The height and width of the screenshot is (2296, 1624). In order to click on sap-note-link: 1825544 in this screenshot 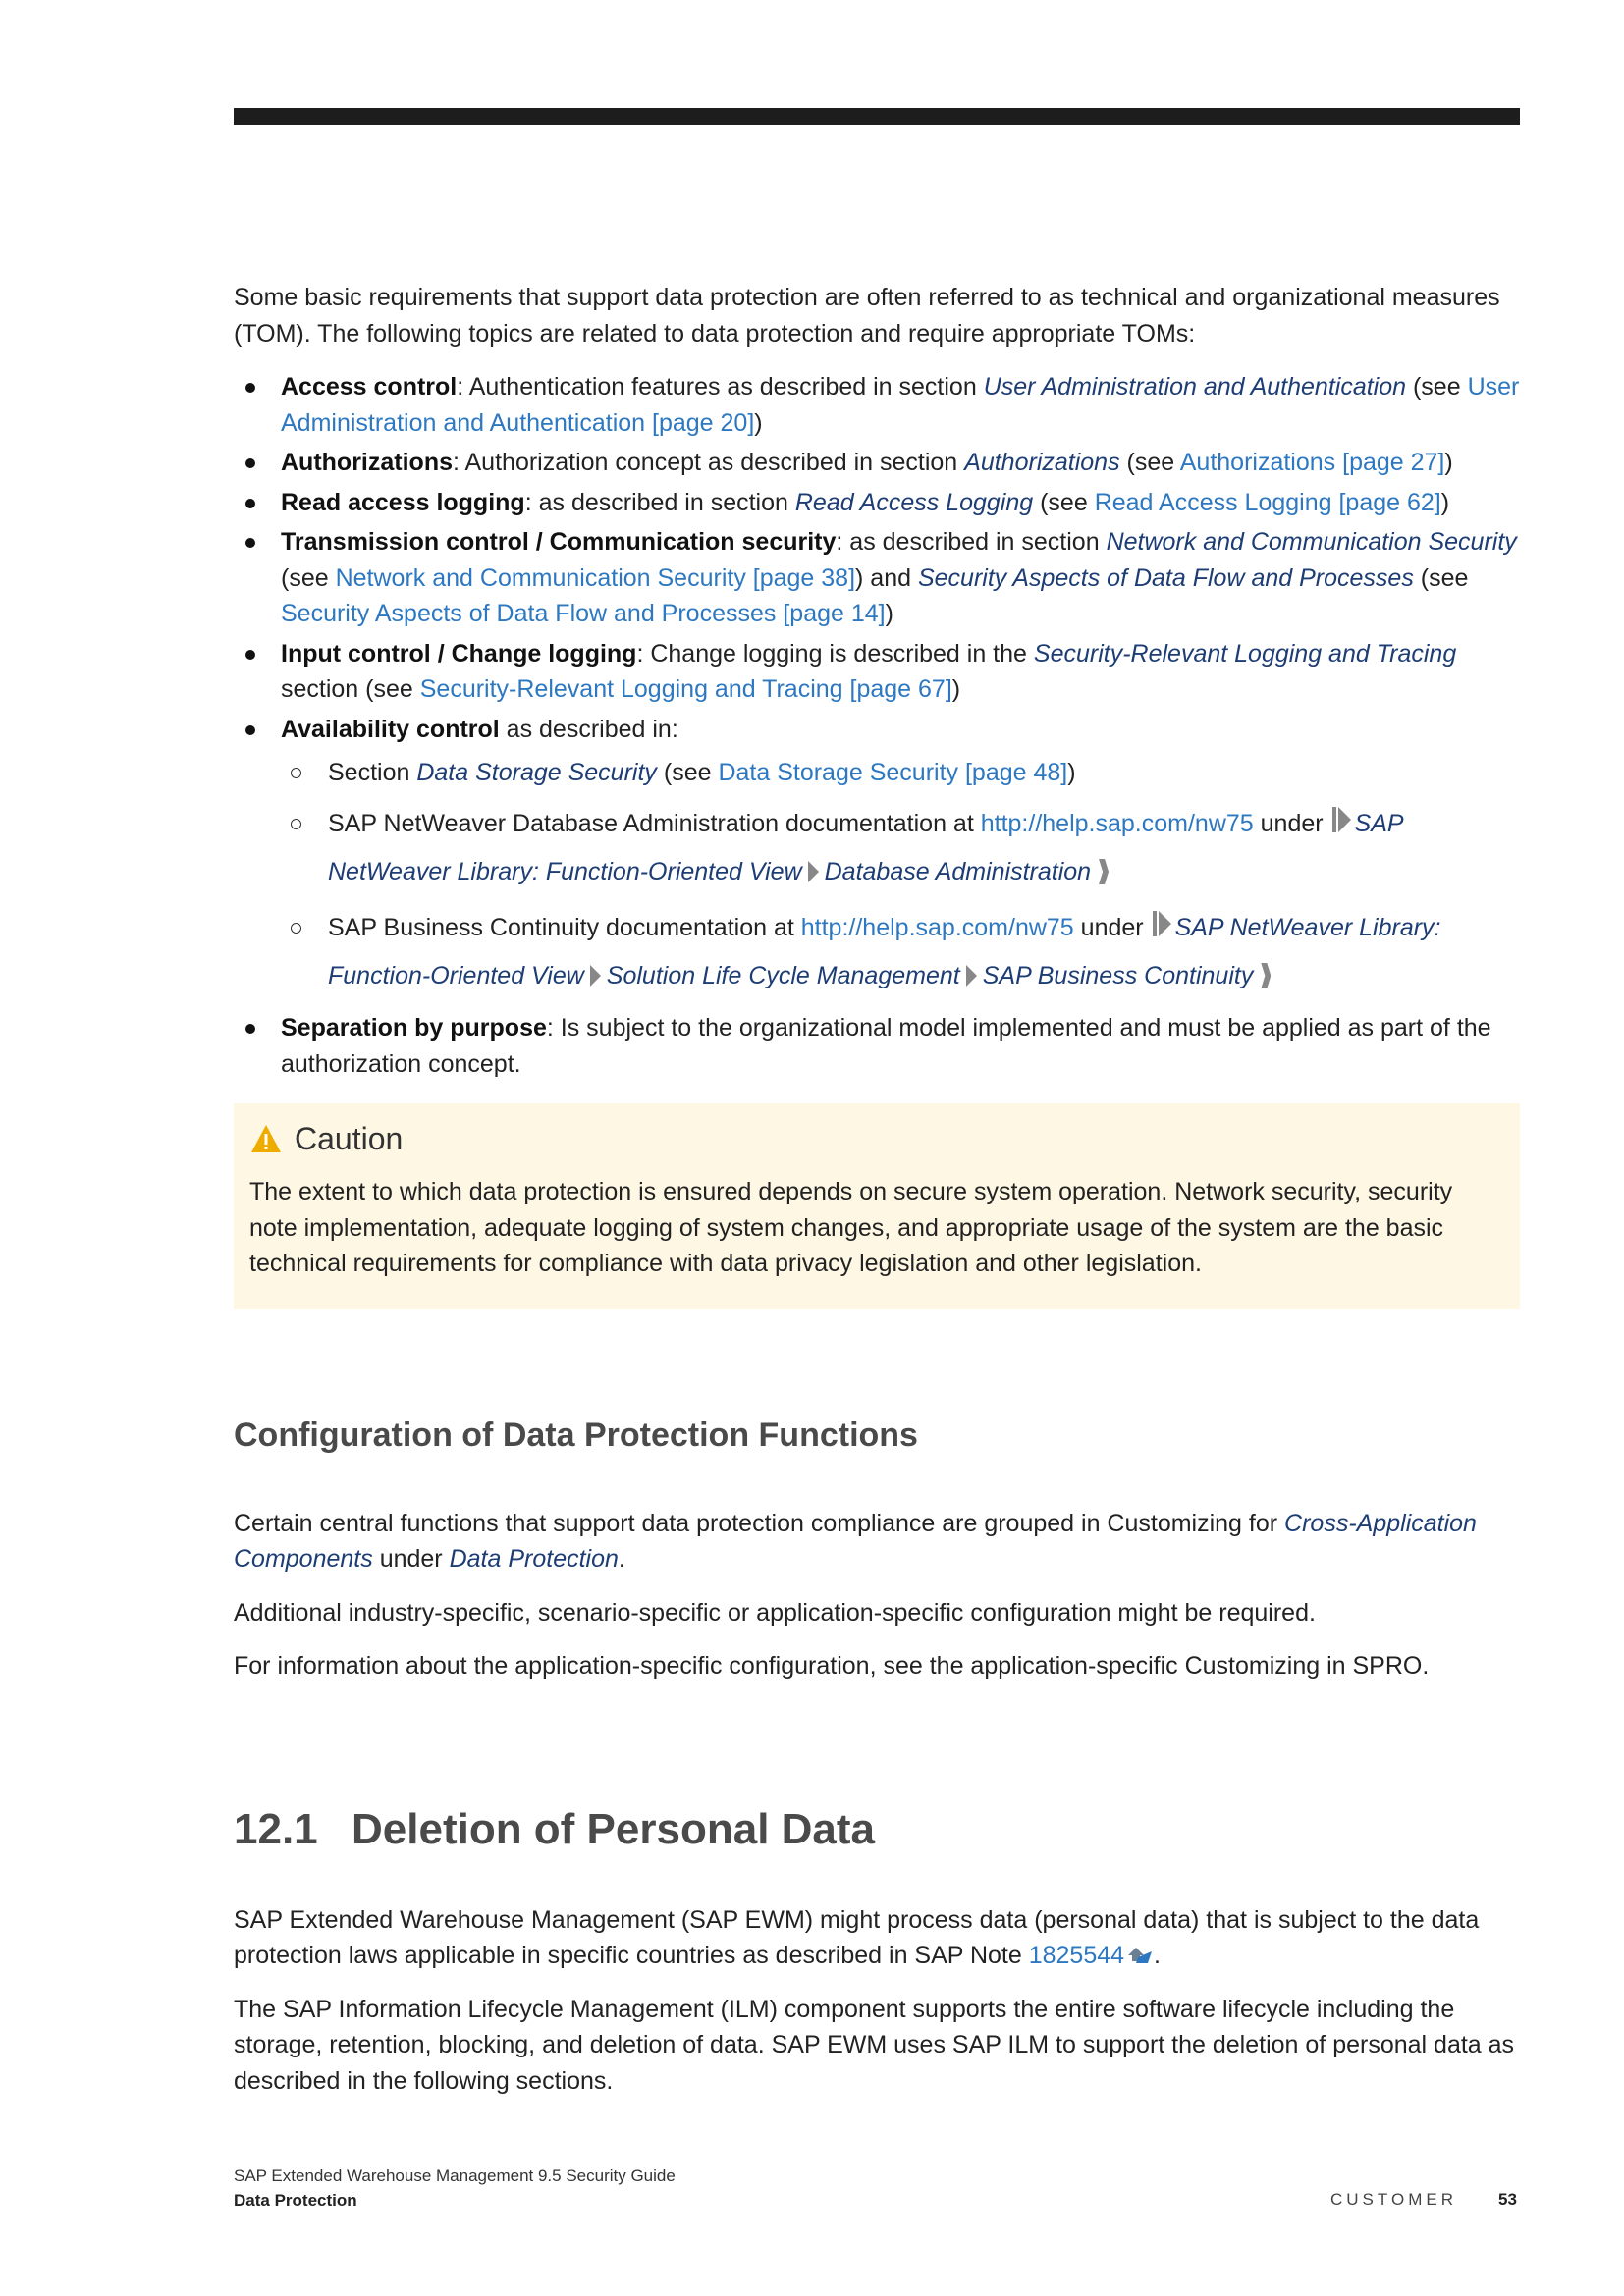, I will do `click(1076, 1955)`.